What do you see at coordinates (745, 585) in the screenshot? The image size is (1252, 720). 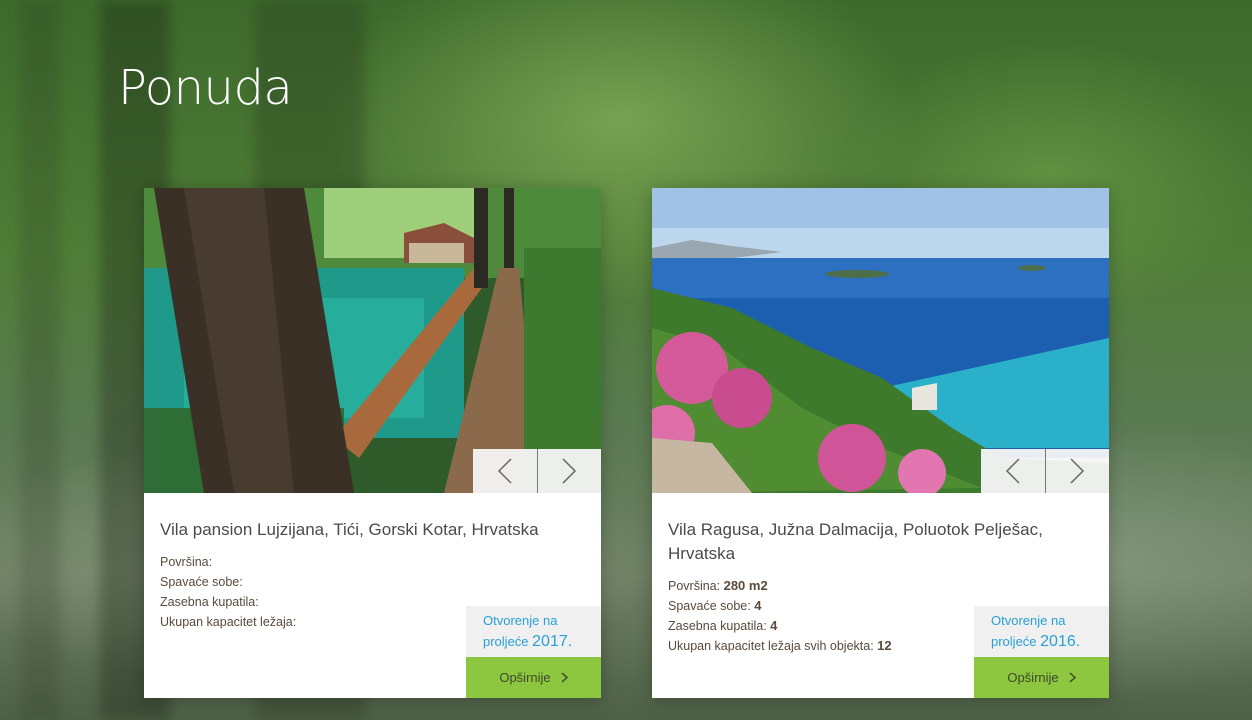 I see `spec-value: 280 m2` at bounding box center [745, 585].